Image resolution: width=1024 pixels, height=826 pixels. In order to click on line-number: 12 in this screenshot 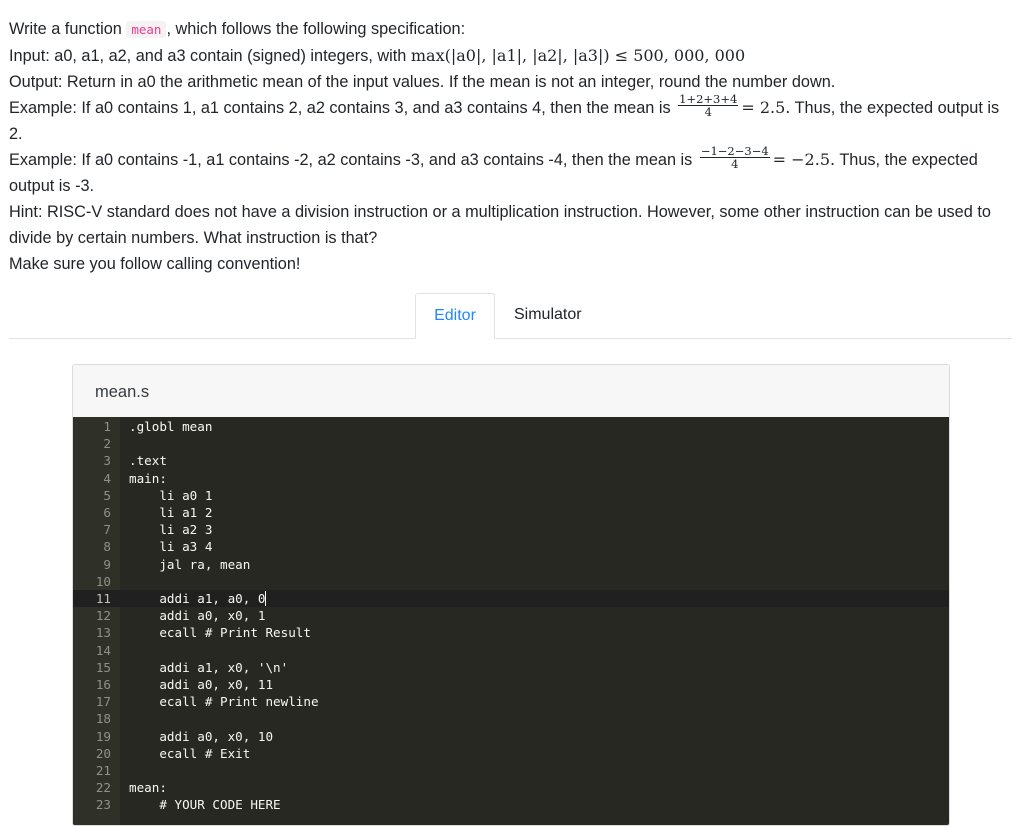, I will do `click(103, 616)`.